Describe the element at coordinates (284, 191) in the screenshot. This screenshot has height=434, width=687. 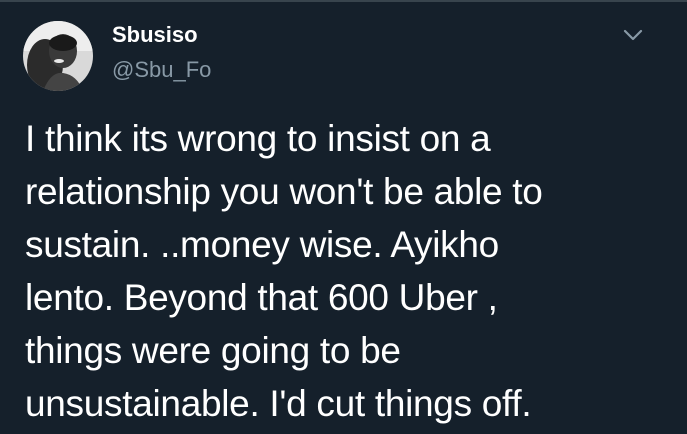
I see `tweet-text-line: relationship you won't be able to` at that location.